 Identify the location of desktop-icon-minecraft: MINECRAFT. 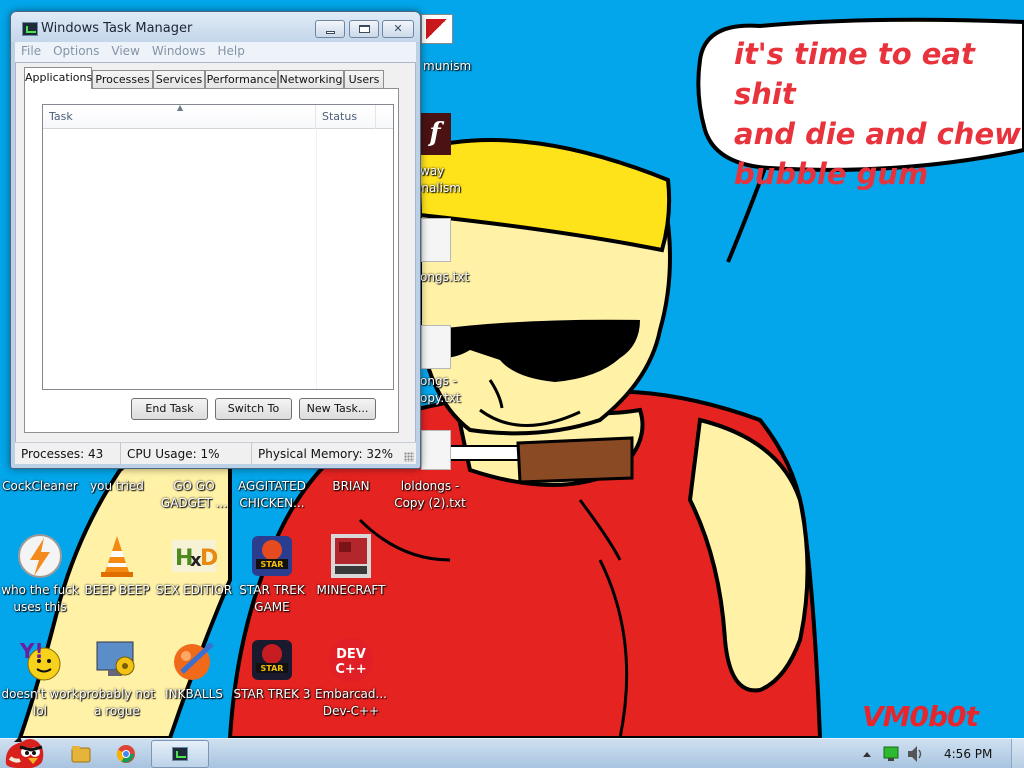
(351, 565).